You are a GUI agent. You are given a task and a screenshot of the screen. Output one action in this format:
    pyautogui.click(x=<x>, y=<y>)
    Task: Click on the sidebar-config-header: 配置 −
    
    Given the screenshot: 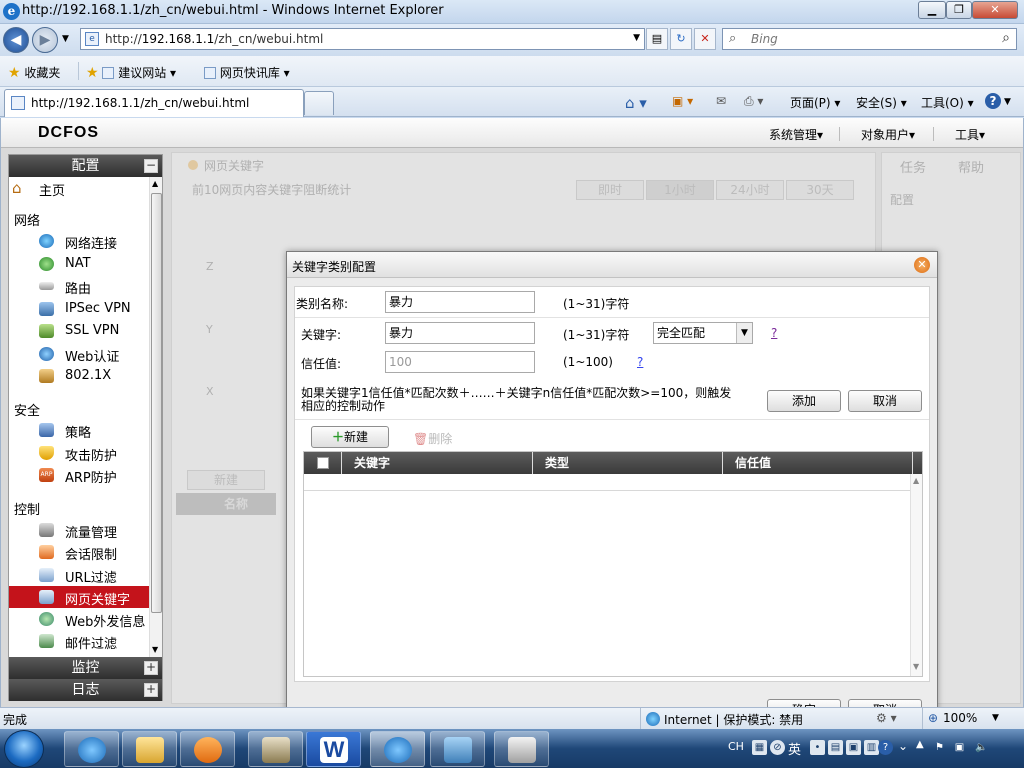 What is the action you would take?
    pyautogui.click(x=85, y=166)
    